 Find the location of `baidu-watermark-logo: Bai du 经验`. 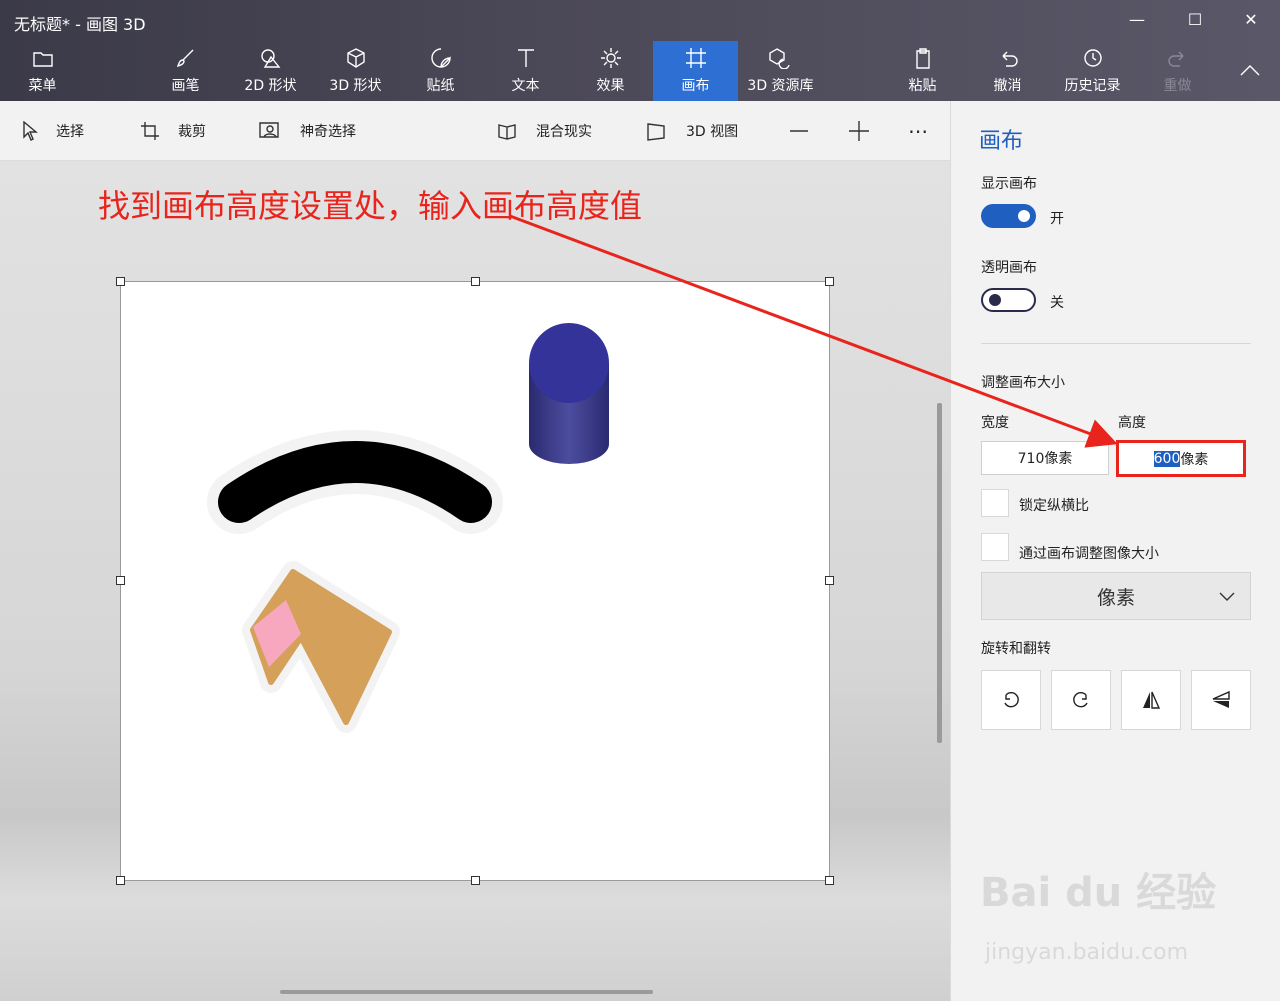

baidu-watermark-logo: Bai du 经验 is located at coordinates (1098, 893).